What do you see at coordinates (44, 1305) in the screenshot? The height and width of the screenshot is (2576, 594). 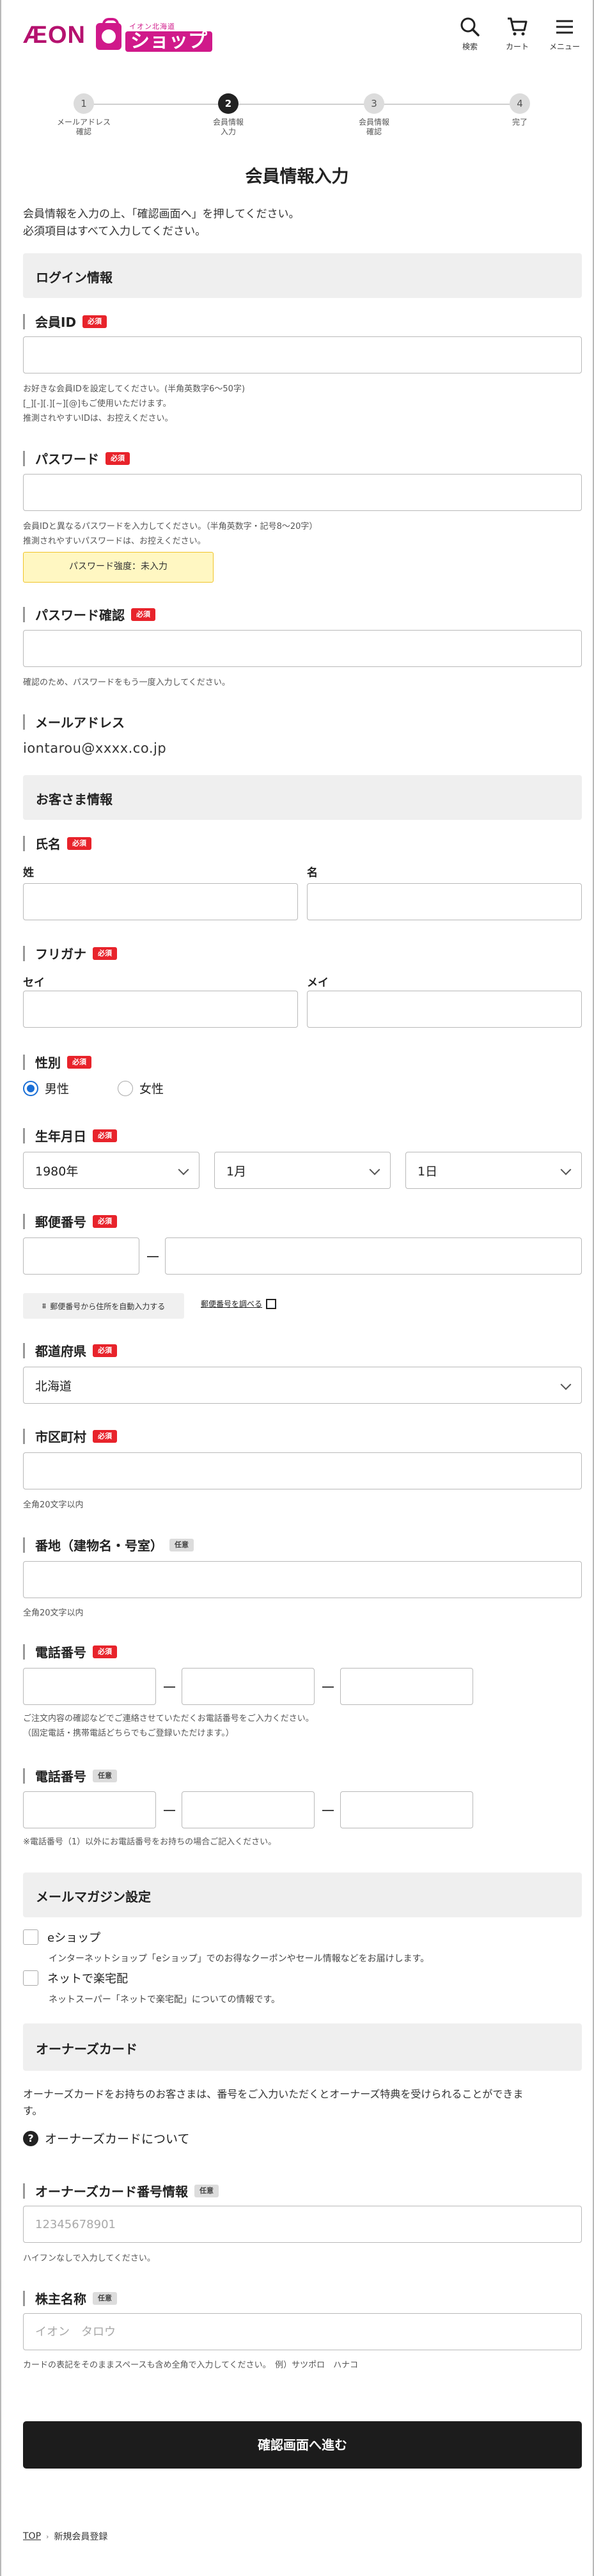 I see `filter-icon: ⩩` at bounding box center [44, 1305].